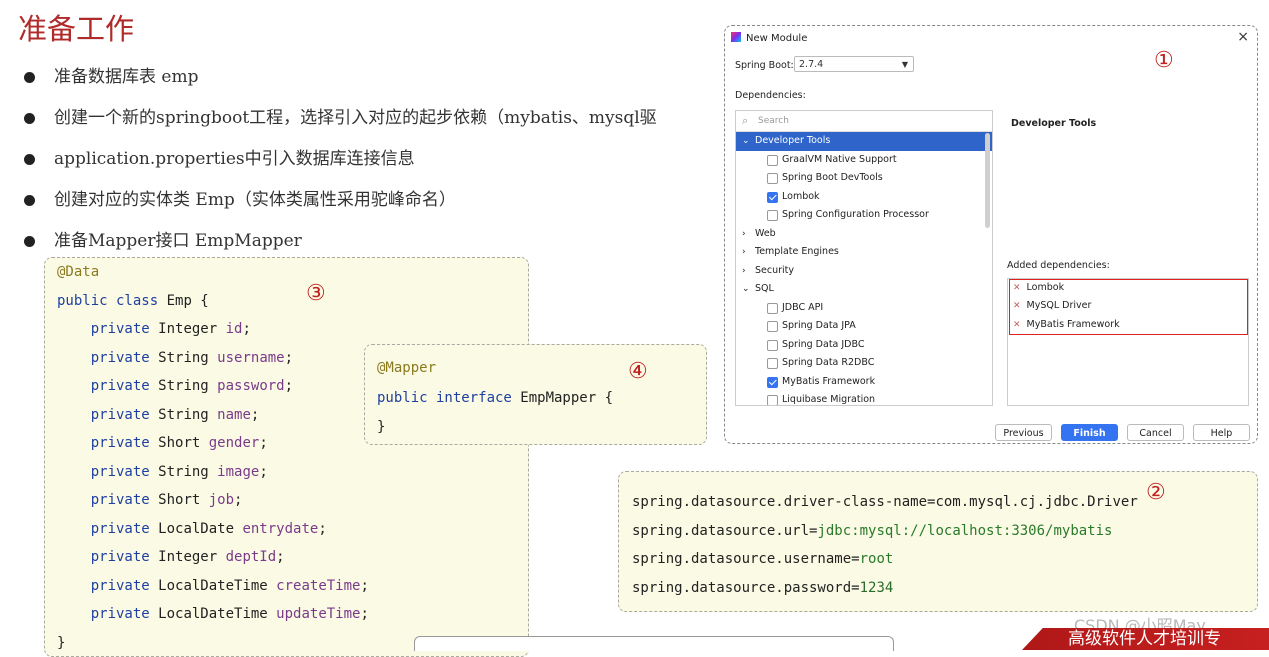 This screenshot has height=657, width=1269. I want to click on field-name: createTime, so click(318, 586).